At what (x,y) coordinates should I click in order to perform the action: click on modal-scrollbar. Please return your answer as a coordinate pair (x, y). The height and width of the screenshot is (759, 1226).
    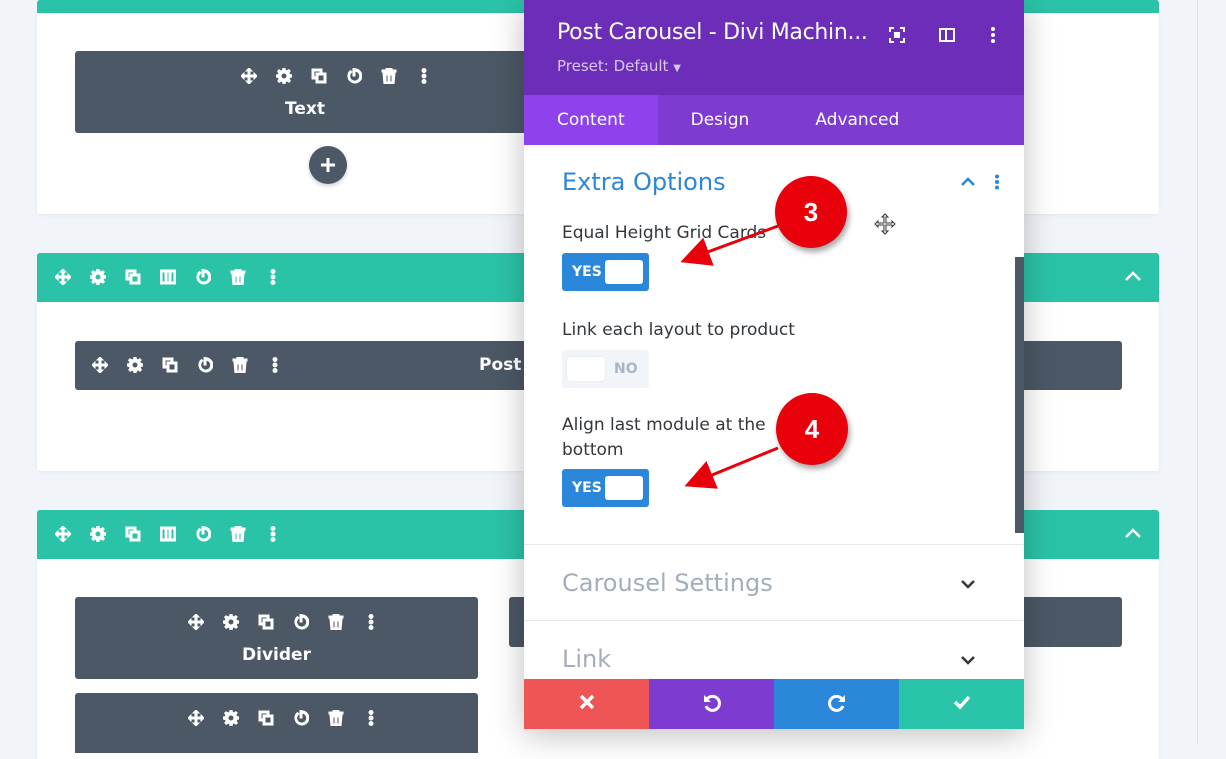
    Looking at the image, I should click on (1019, 395).